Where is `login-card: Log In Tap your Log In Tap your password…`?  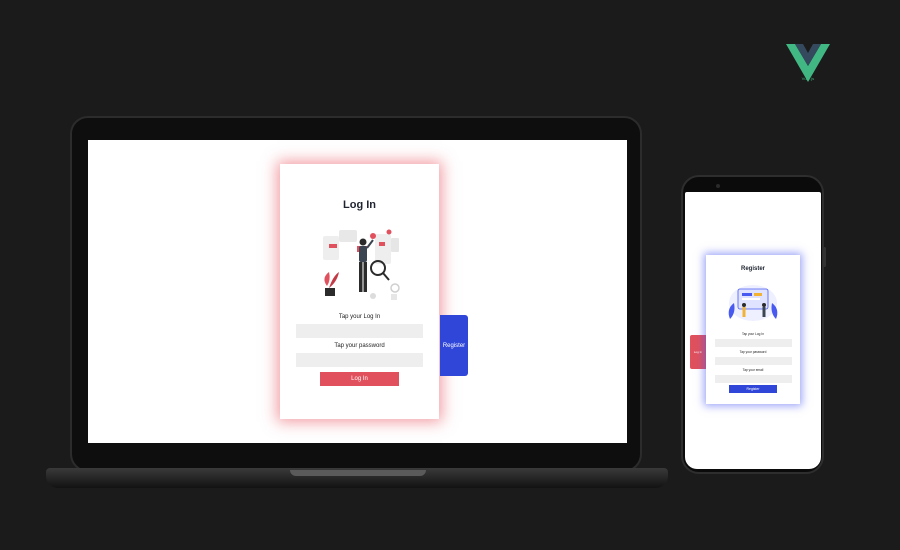
login-card: Log In Tap your Log In Tap your password… is located at coordinates (359, 291).